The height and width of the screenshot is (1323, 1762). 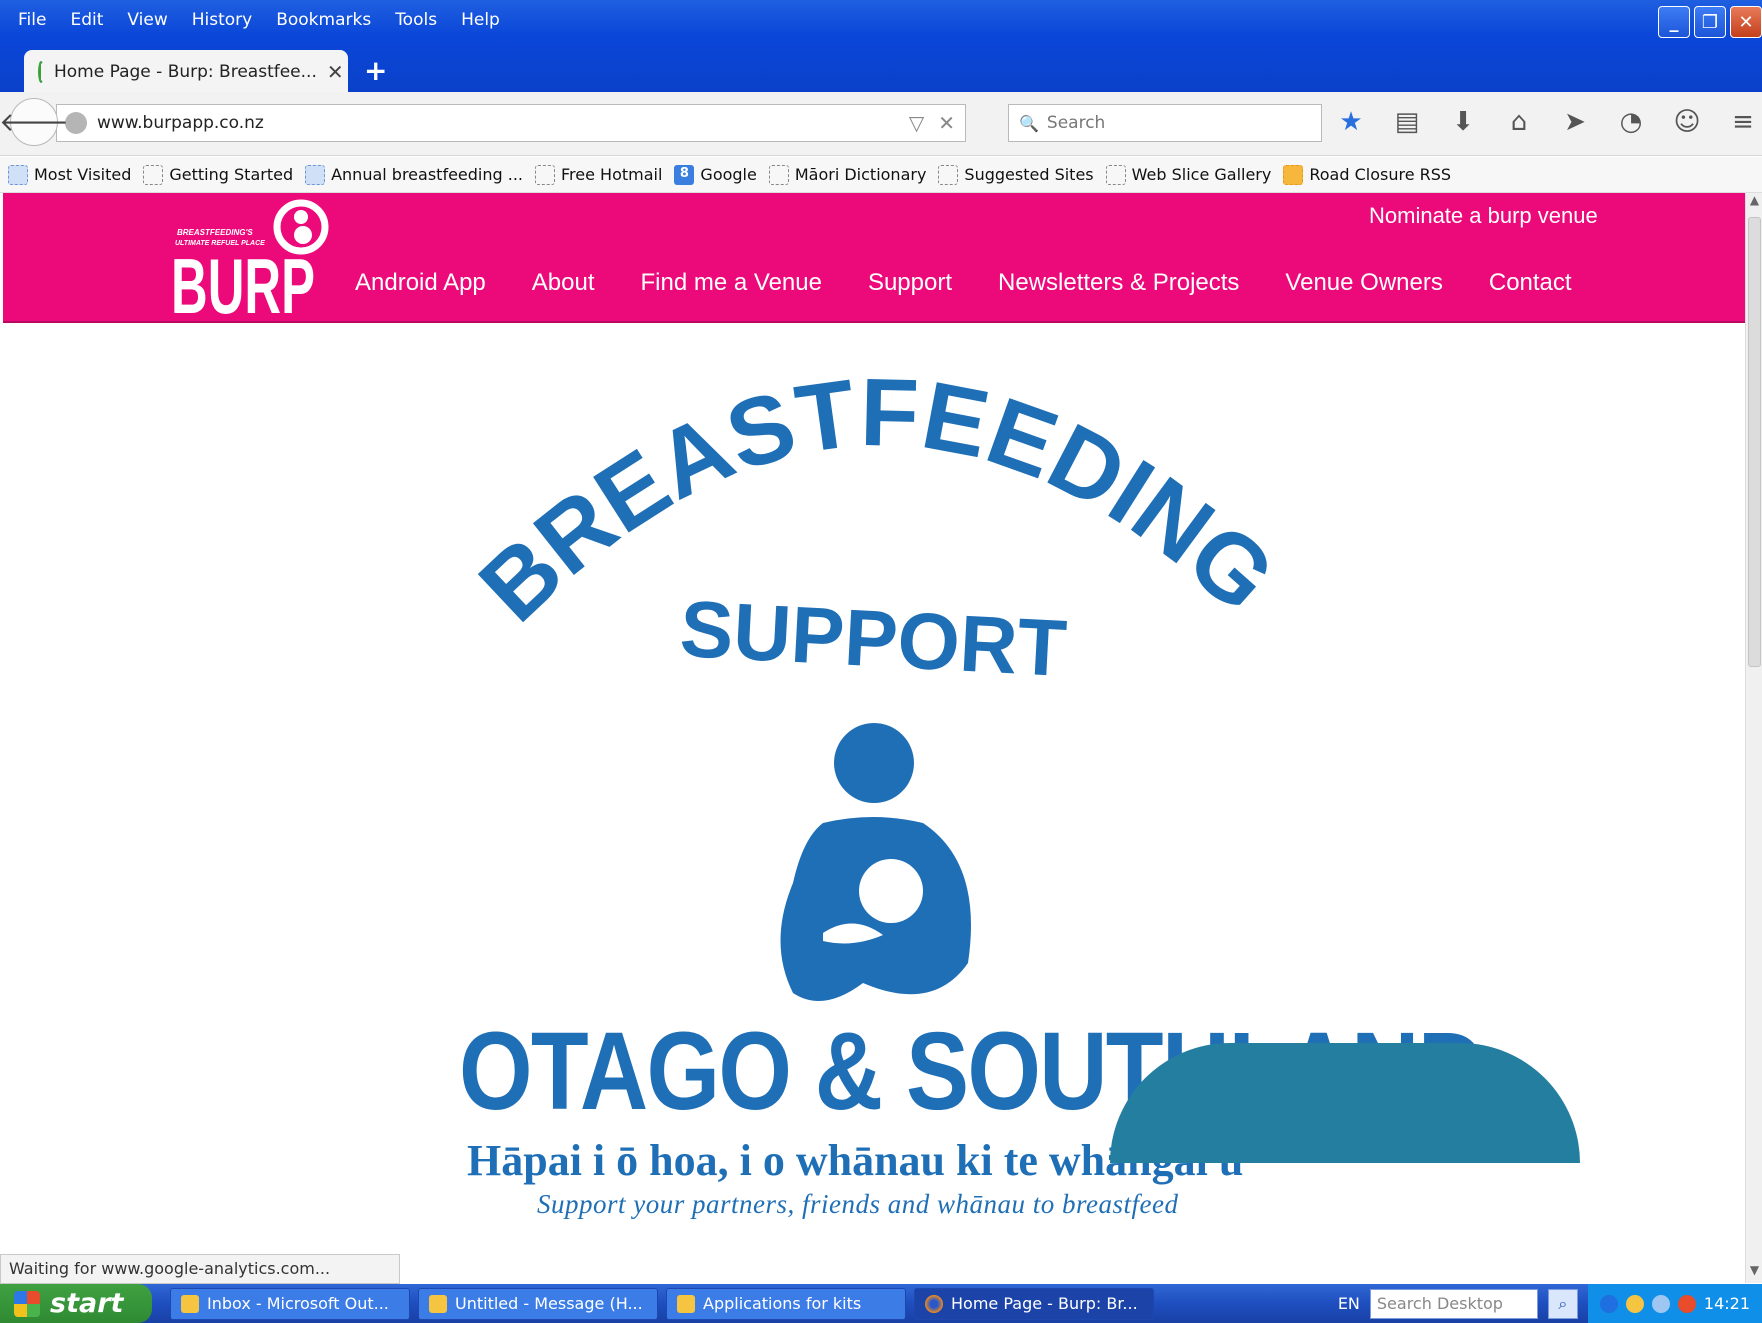 I want to click on bookmark-road-closure-rss: Road Closure RSS, so click(x=1367, y=174).